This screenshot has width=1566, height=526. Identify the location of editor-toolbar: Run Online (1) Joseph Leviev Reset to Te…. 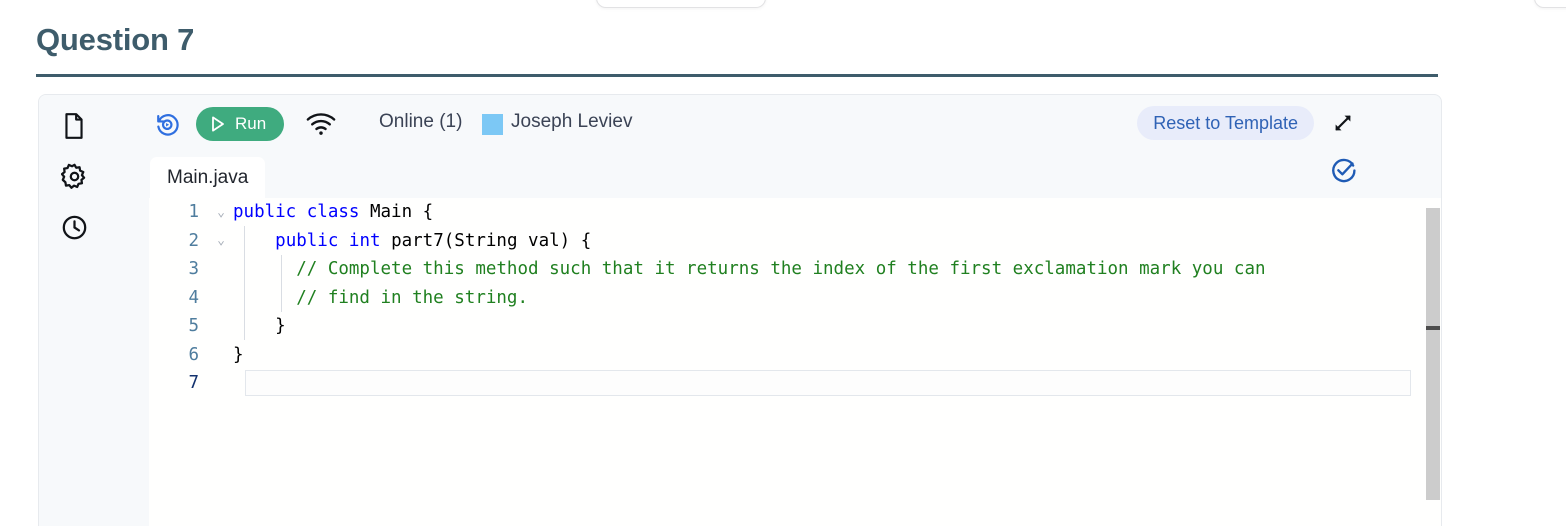
(775, 138).